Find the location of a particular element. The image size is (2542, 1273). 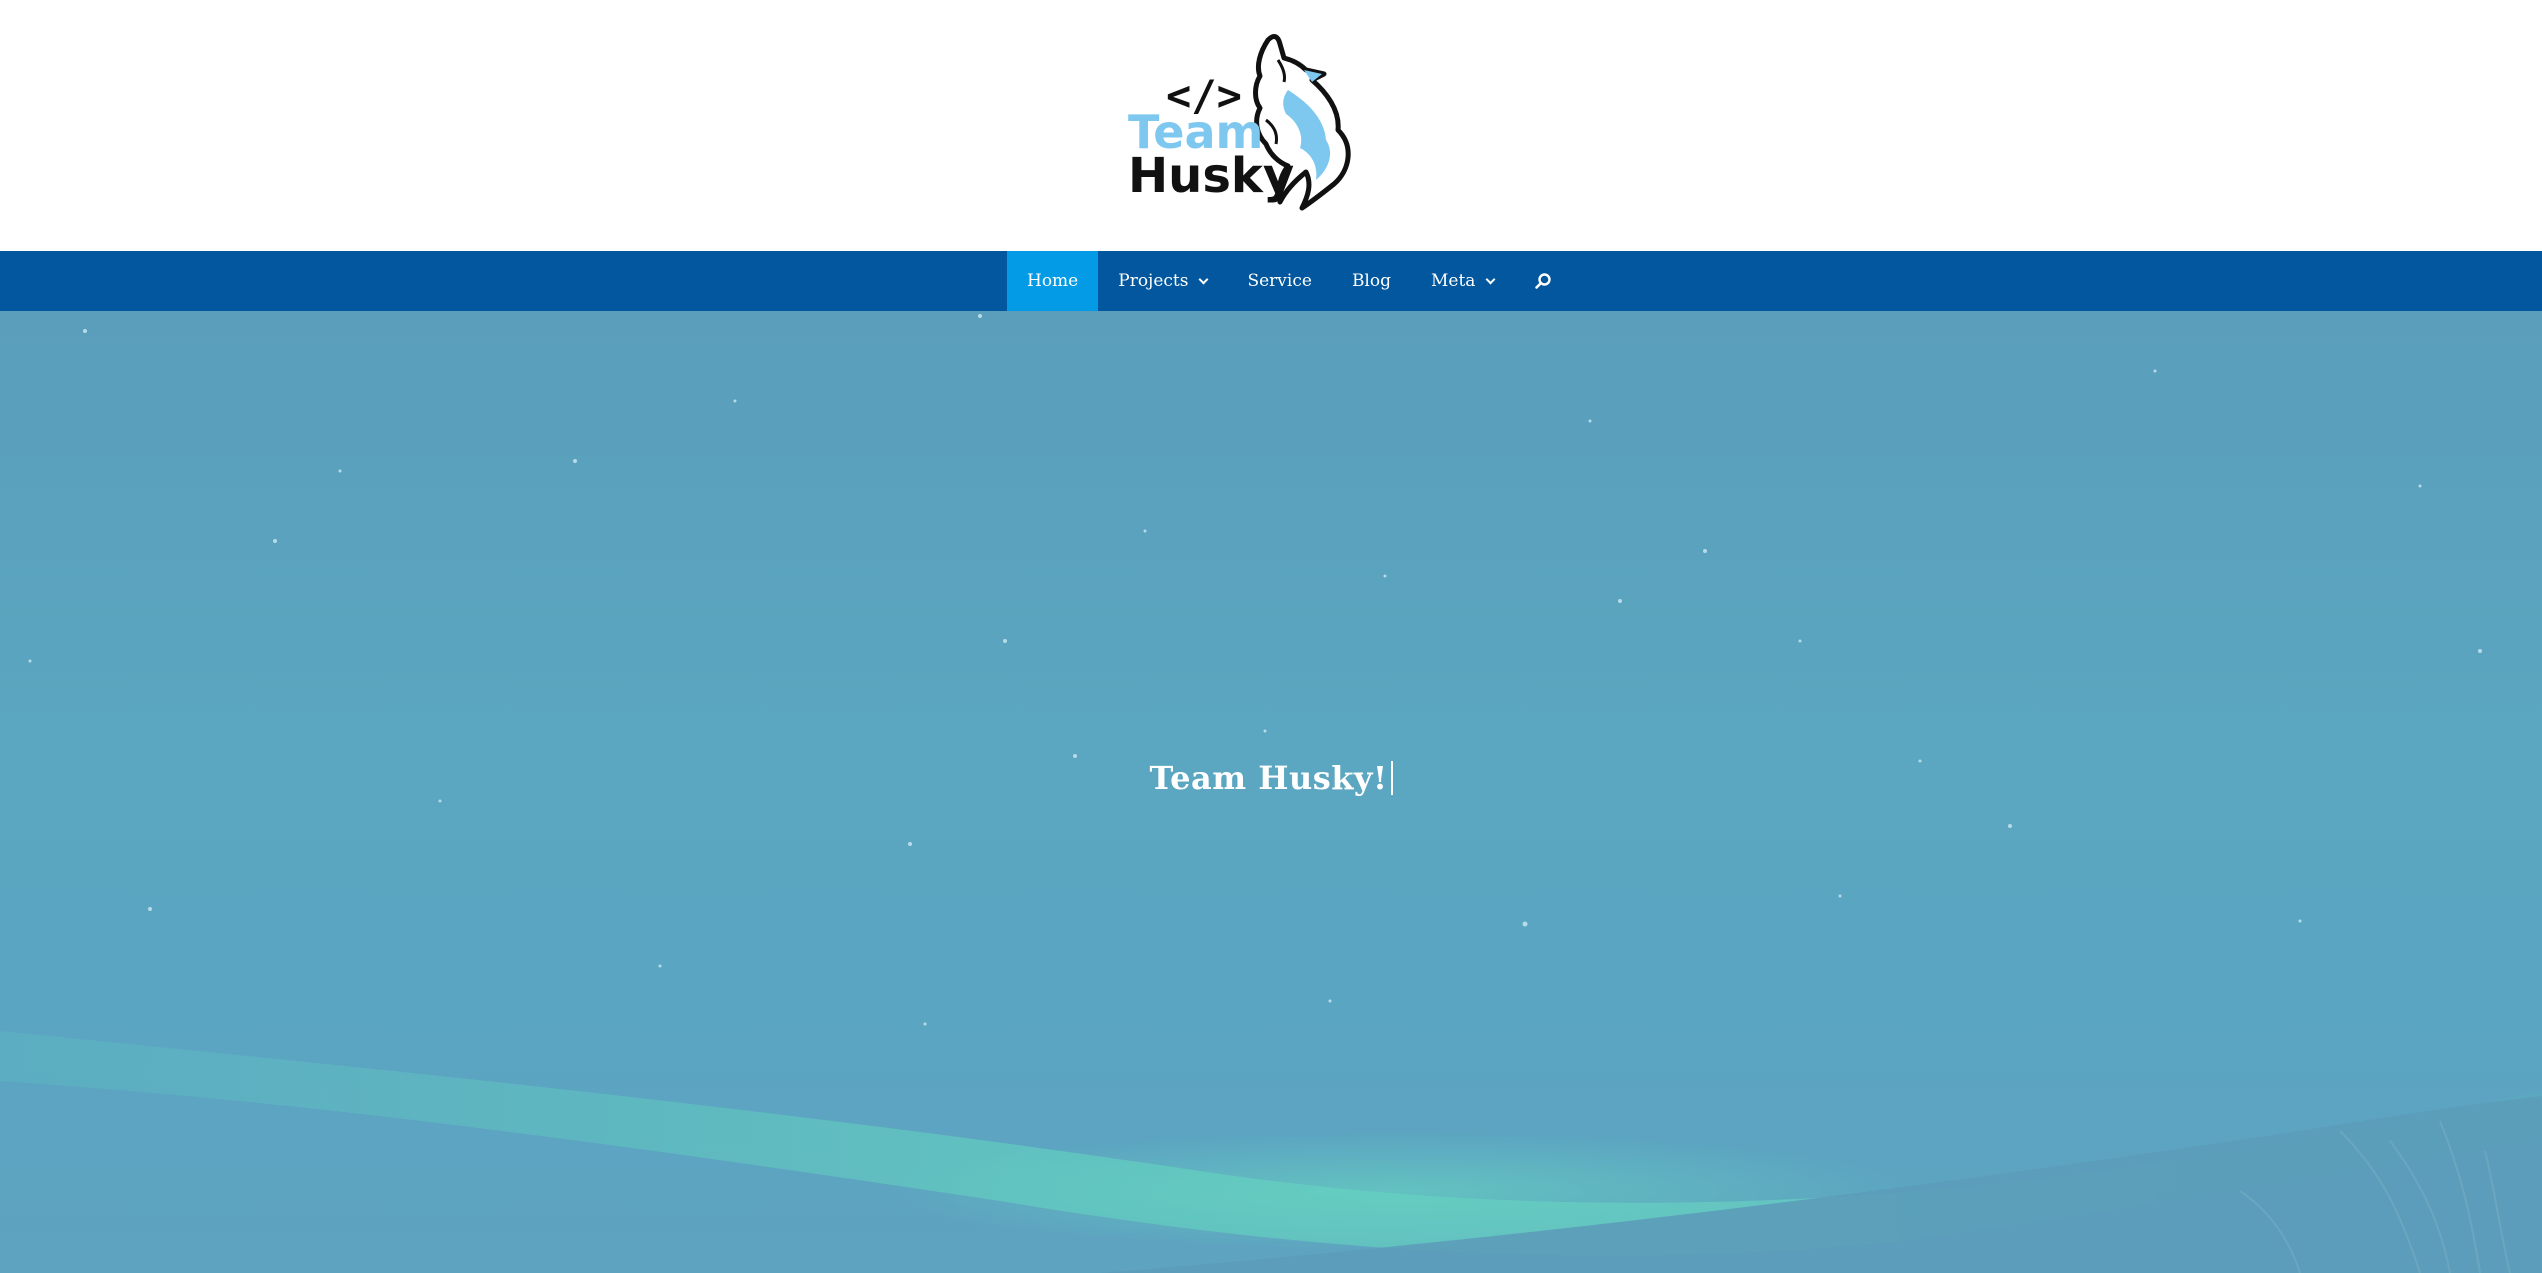

nav-item-label: Meta is located at coordinates (1453, 281).